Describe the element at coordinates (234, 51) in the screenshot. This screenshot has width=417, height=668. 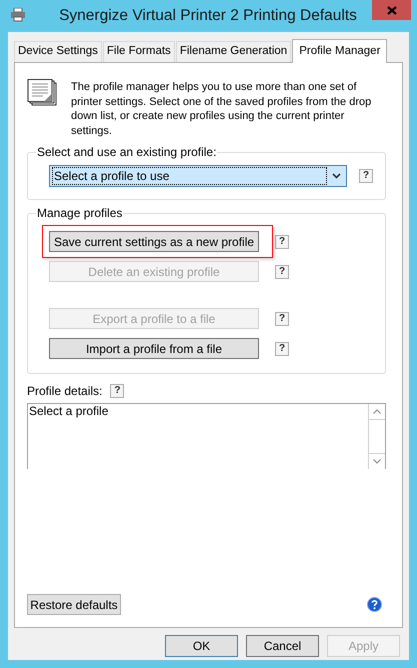
I see `tab: Filename Generation` at that location.